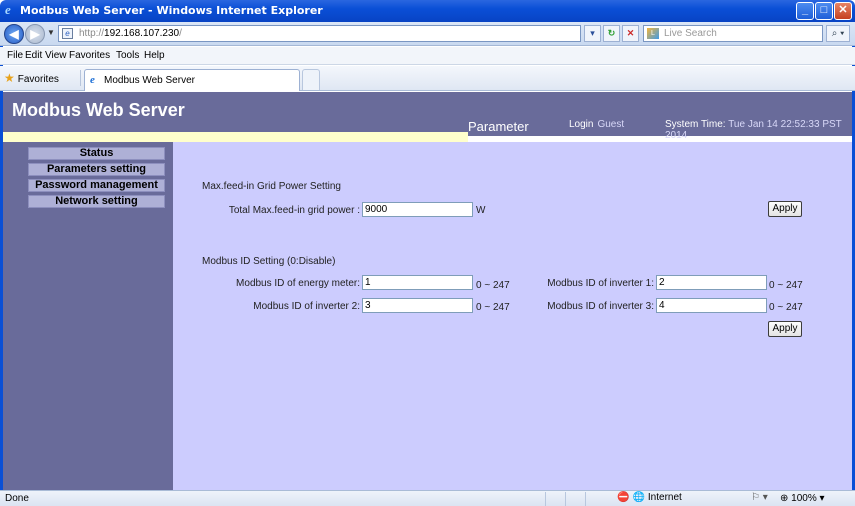  Describe the element at coordinates (427, 56) in the screenshot. I see `menu-bar: File Edit View Favorites Tools Help` at that location.